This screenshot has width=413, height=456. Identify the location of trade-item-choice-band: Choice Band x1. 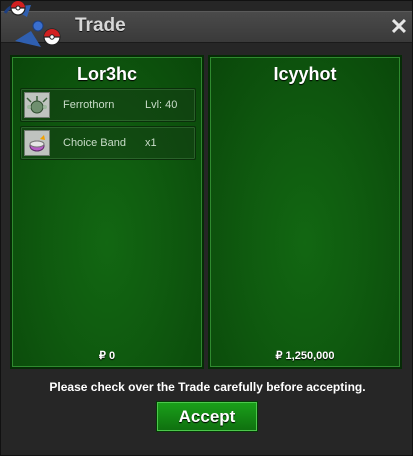
(108, 143).